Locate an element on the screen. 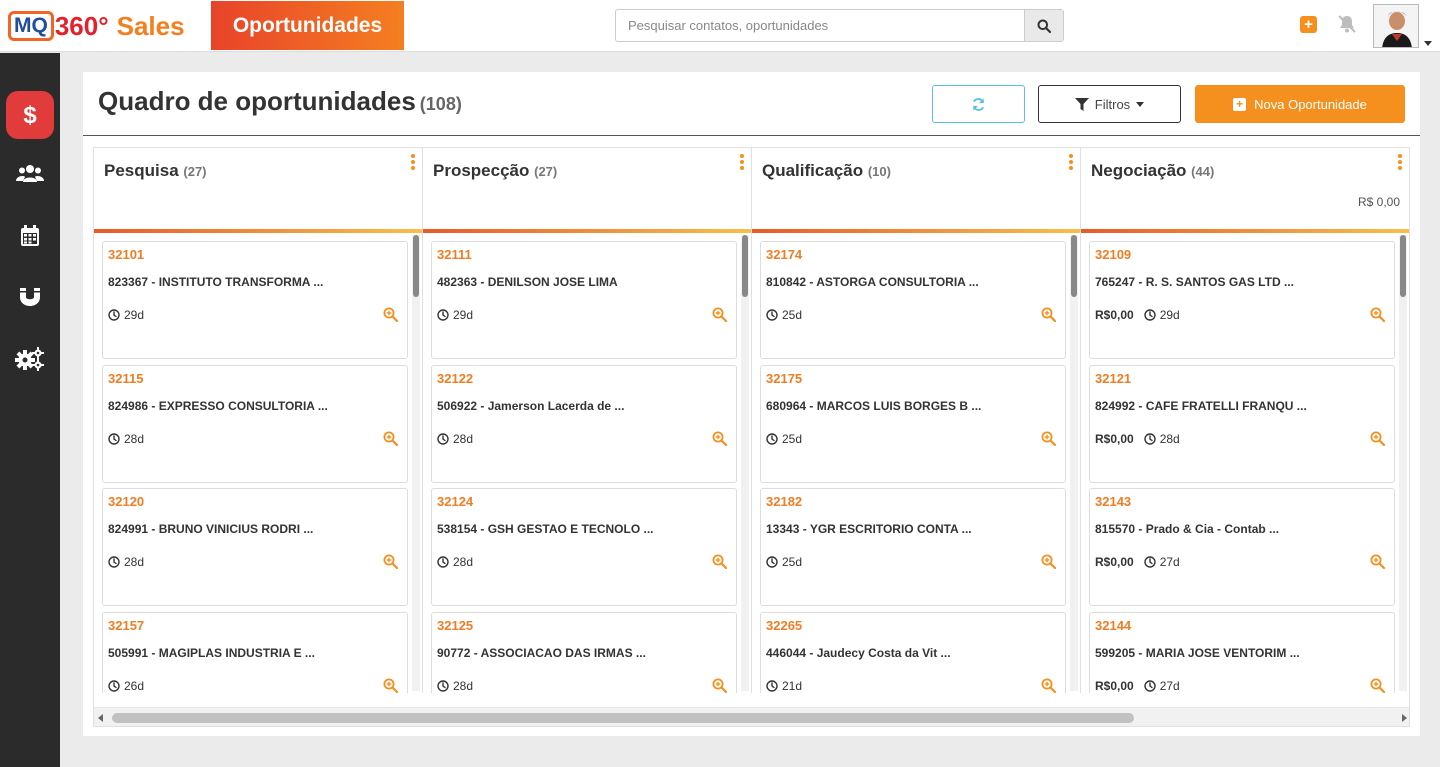  new-opportunity-button: + Nova Oportunidade is located at coordinates (1300, 104).